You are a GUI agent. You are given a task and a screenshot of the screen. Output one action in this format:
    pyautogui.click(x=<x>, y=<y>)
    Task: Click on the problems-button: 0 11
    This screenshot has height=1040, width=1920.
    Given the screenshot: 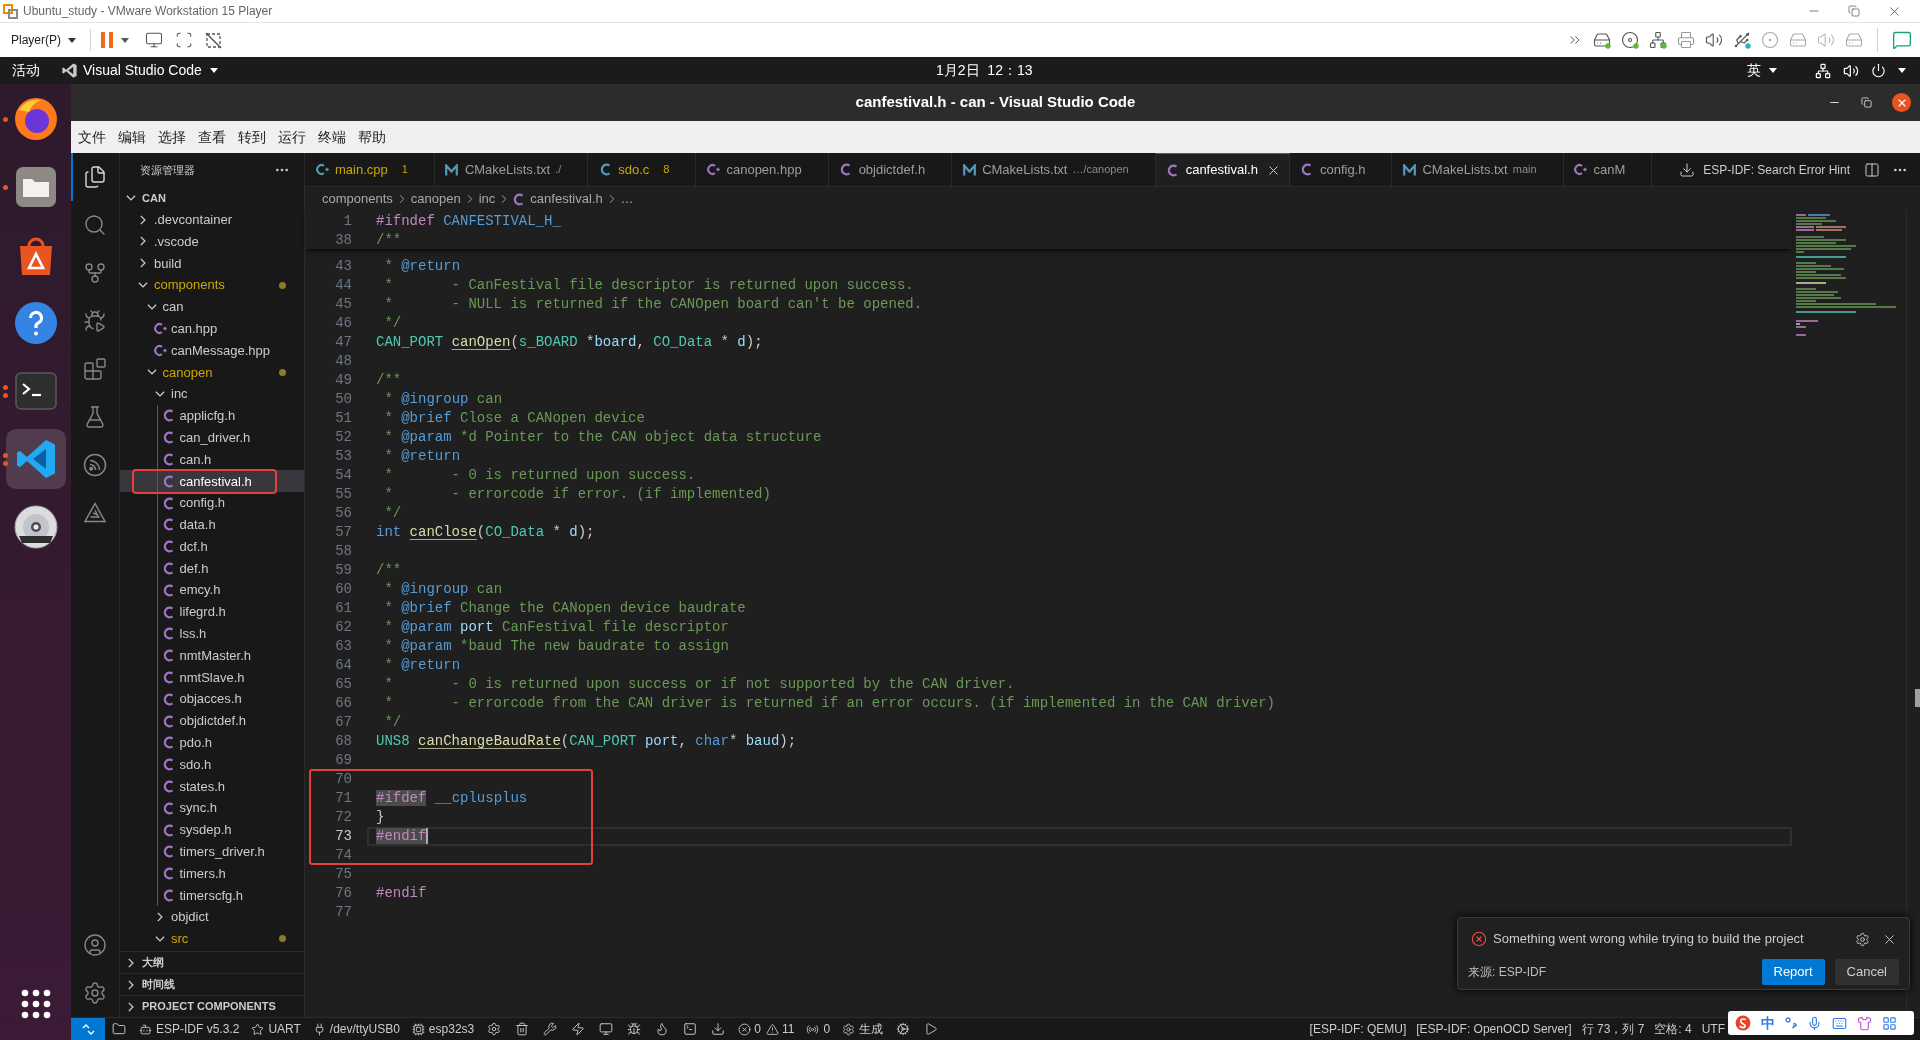 What is the action you would take?
    pyautogui.click(x=766, y=1029)
    